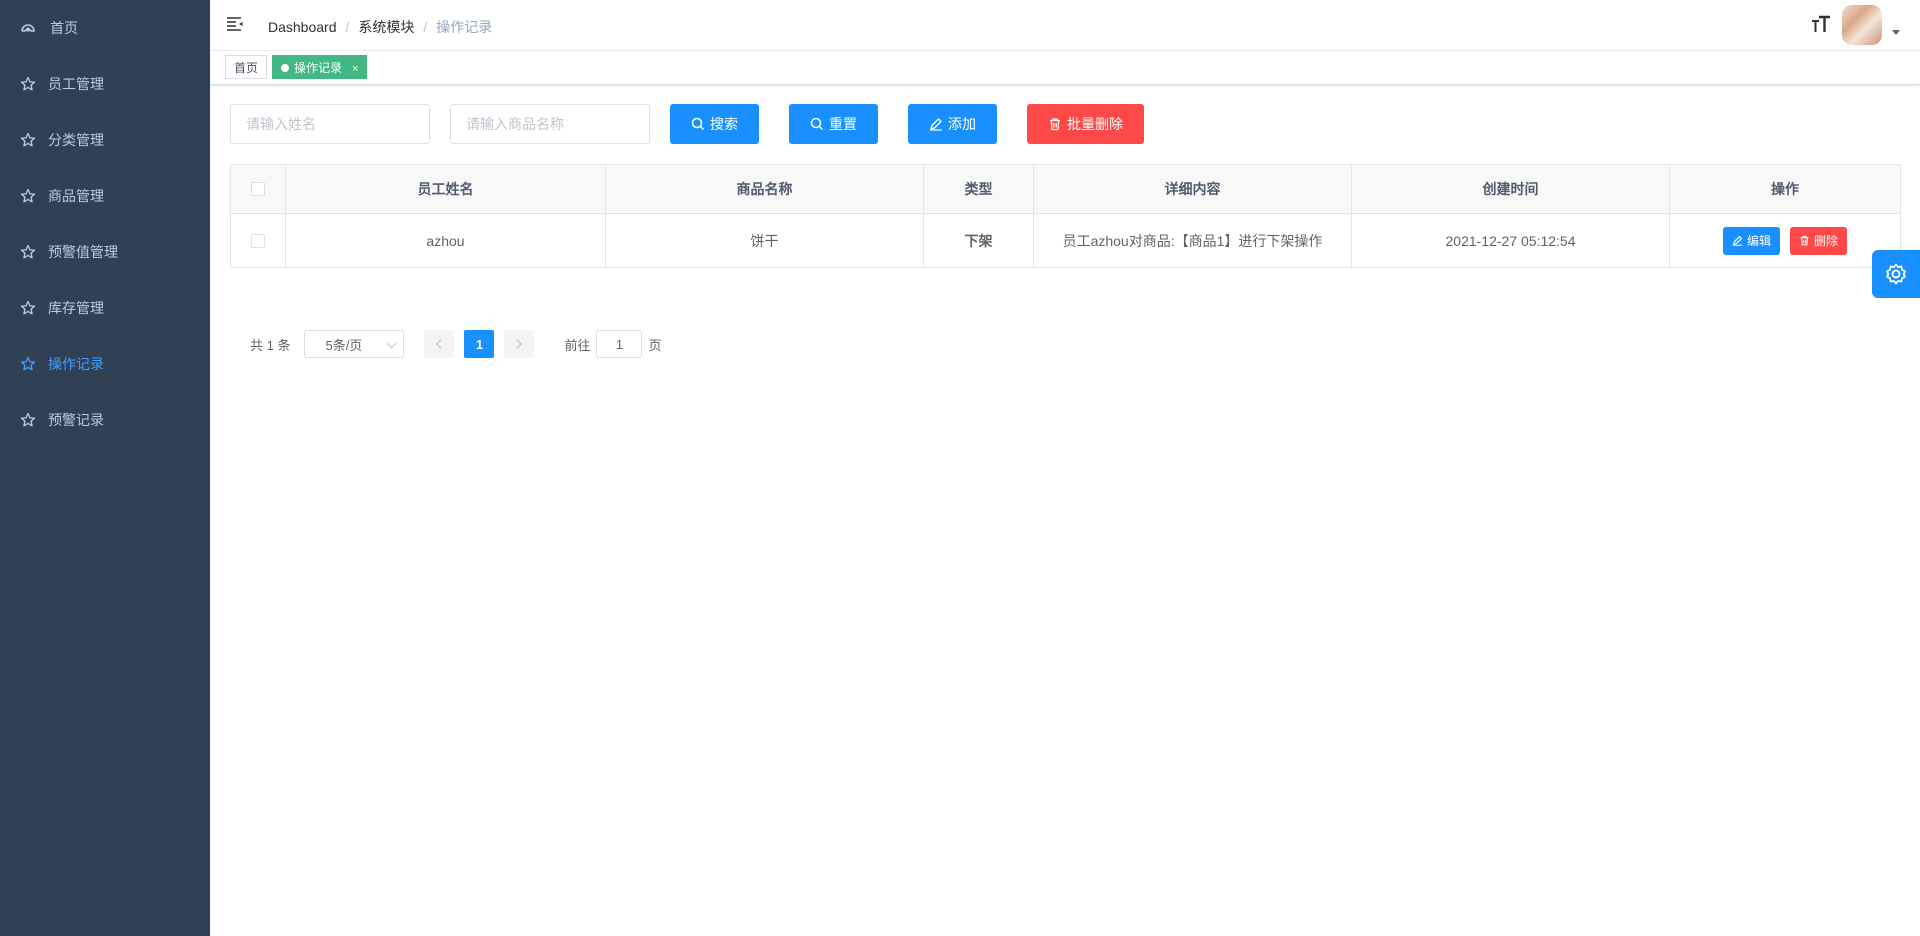 Image resolution: width=1920 pixels, height=936 pixels. Describe the element at coordinates (1511, 240) in the screenshot. I see `cell-created-time: 2021-12-27 05:12:54` at that location.